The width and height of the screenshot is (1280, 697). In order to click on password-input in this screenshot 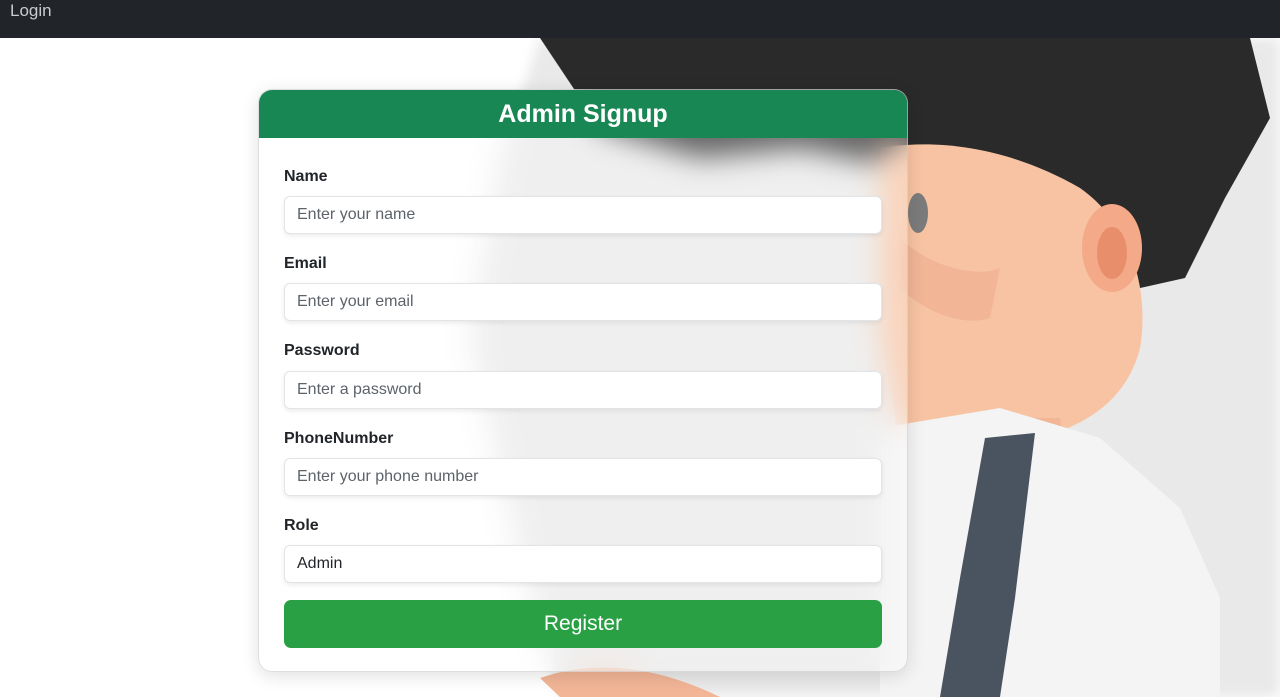, I will do `click(583, 390)`.